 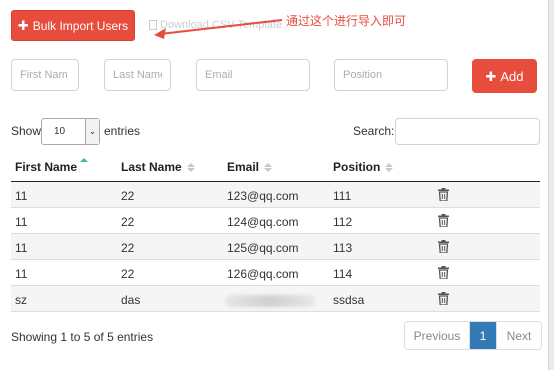 I want to click on chevron-down-icon: ⌄, so click(x=92, y=131).